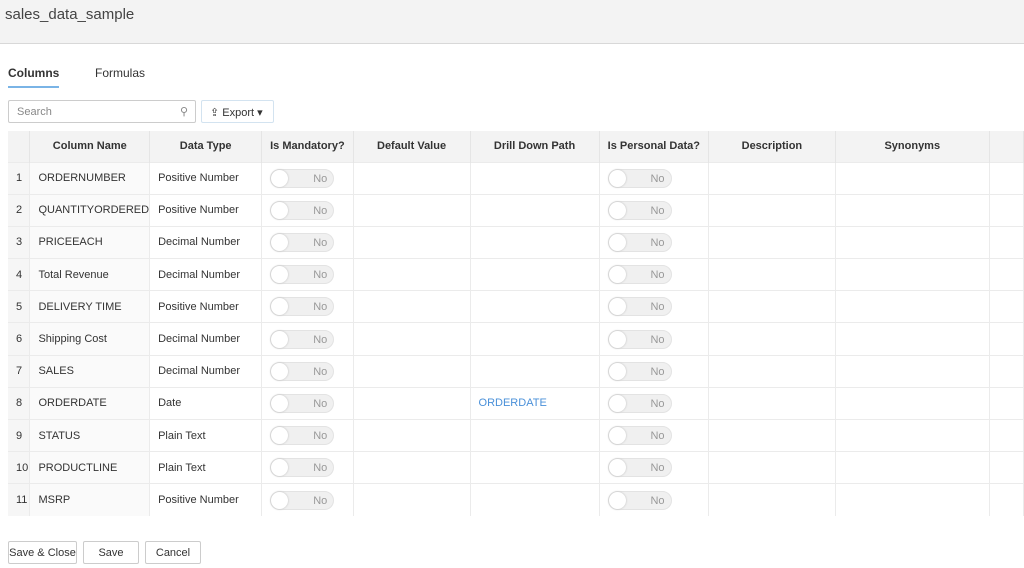  I want to click on cancel-button: Cancel, so click(173, 552).